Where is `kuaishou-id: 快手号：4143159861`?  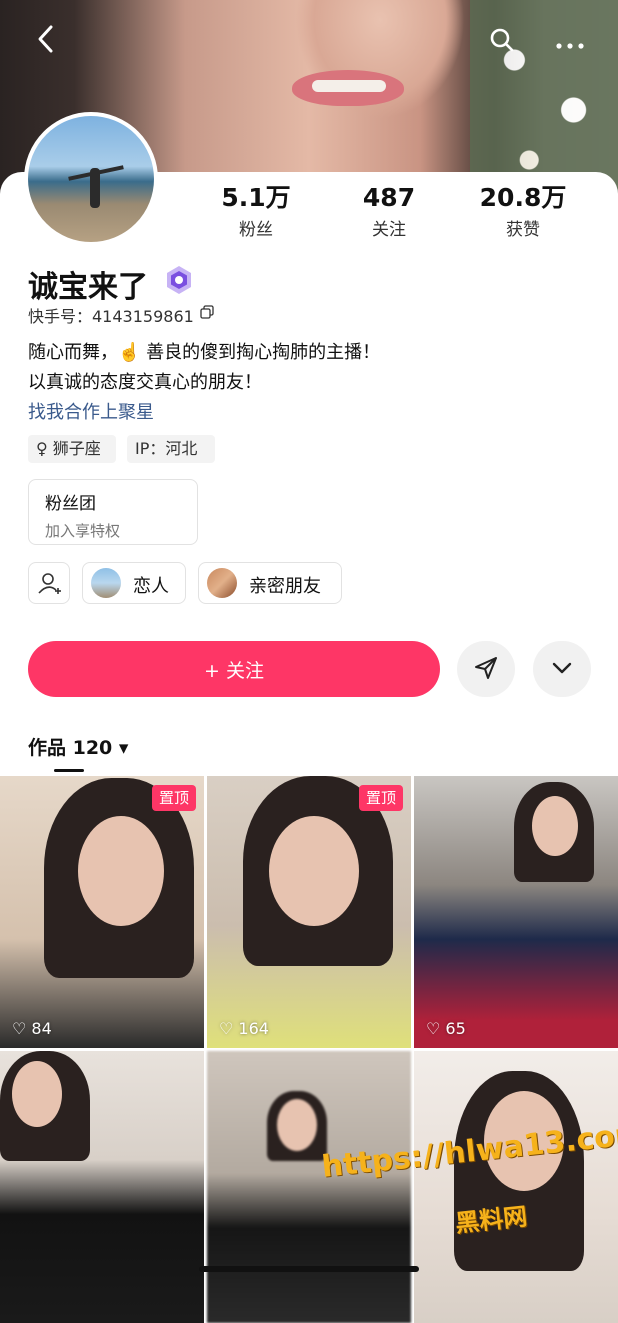
kuaishou-id: 快手号：4143159861 is located at coordinates (111, 316).